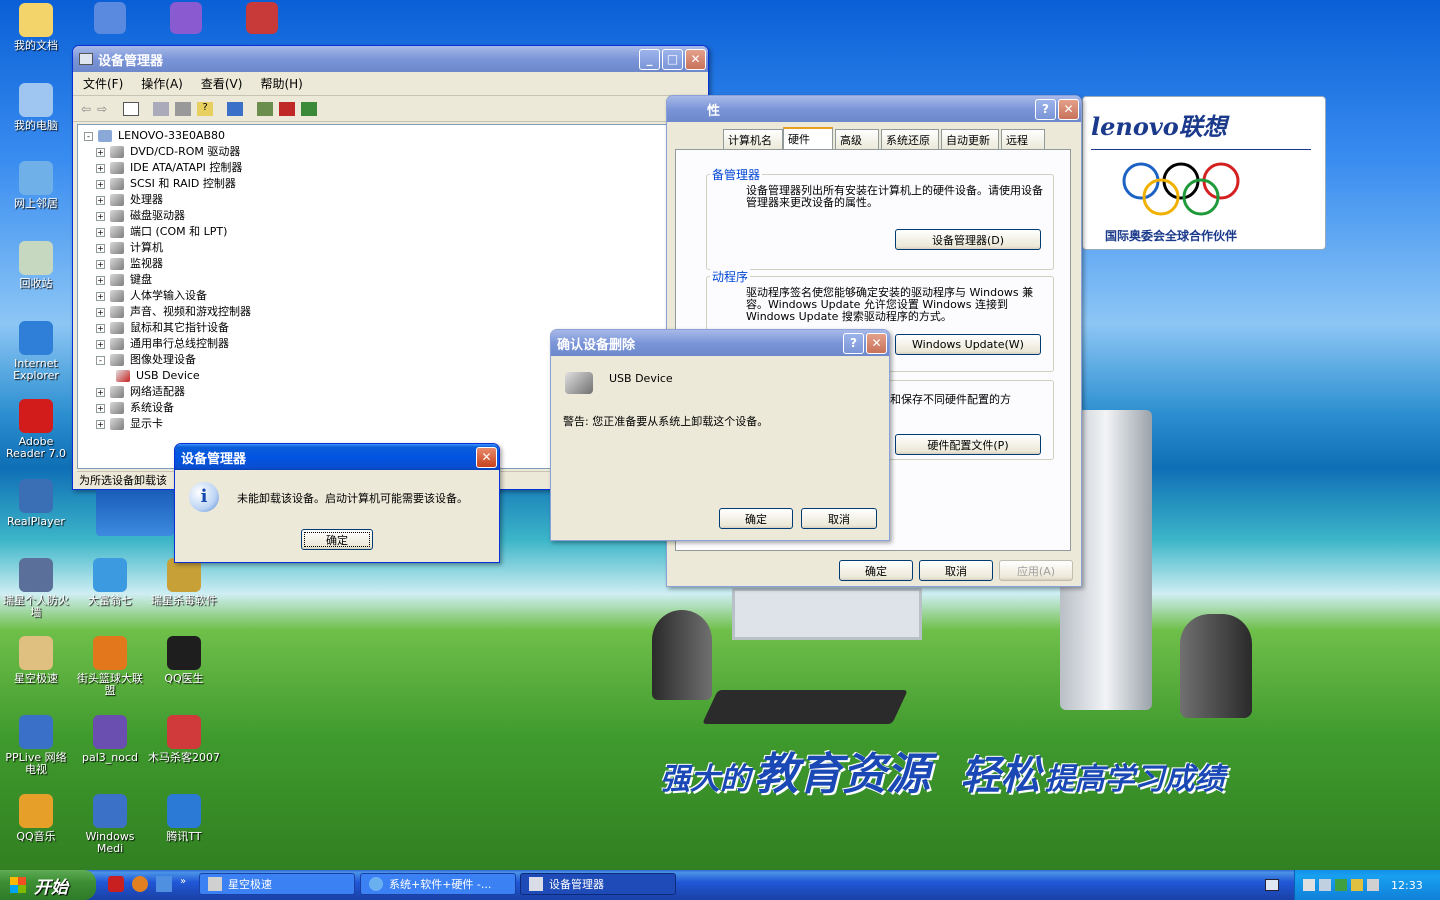 The image size is (1440, 900). Describe the element at coordinates (222, 83) in the screenshot. I see `menu-view: 查看(V)` at that location.